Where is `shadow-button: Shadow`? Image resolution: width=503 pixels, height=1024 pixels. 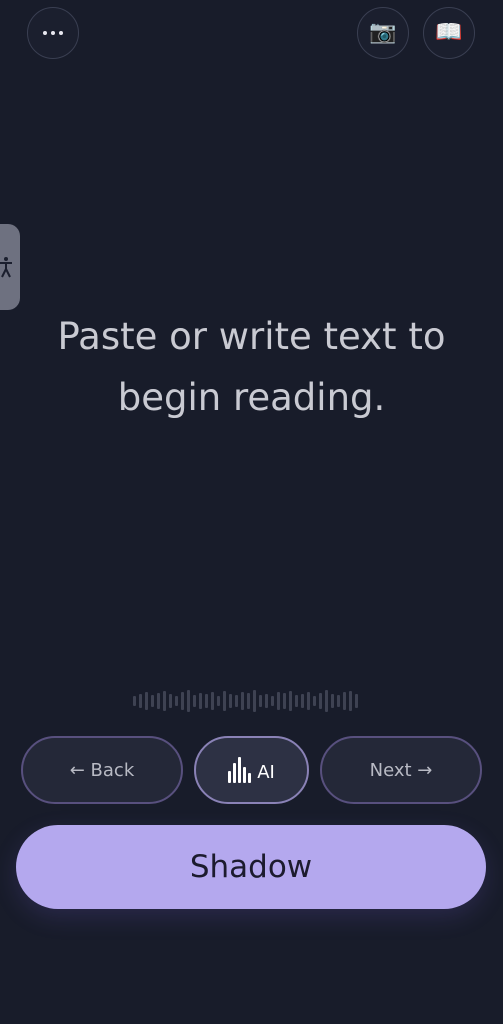 shadow-button: Shadow is located at coordinates (251, 867).